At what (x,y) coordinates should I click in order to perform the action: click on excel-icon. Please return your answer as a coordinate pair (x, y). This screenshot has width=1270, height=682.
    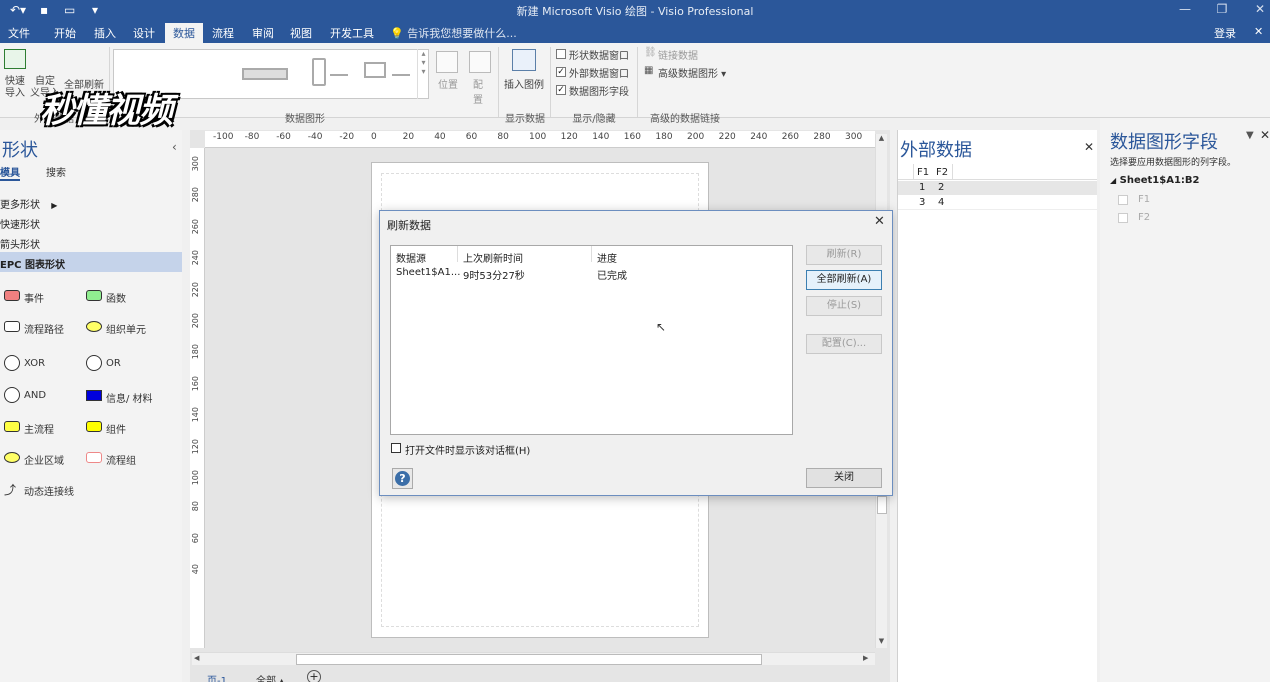
    Looking at the image, I should click on (15, 59).